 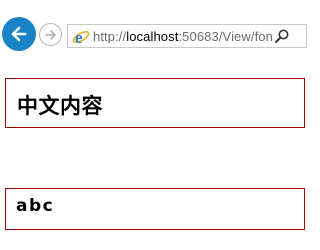 What do you see at coordinates (225, 36) in the screenshot?
I see `url-rest: :50683/View/fon` at bounding box center [225, 36].